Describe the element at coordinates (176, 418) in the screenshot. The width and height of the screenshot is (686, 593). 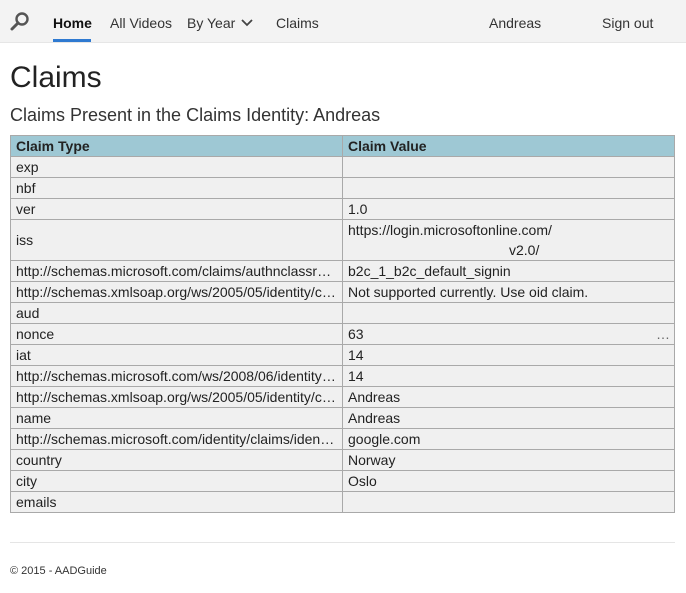
I see `claim-type-cell: name` at that location.